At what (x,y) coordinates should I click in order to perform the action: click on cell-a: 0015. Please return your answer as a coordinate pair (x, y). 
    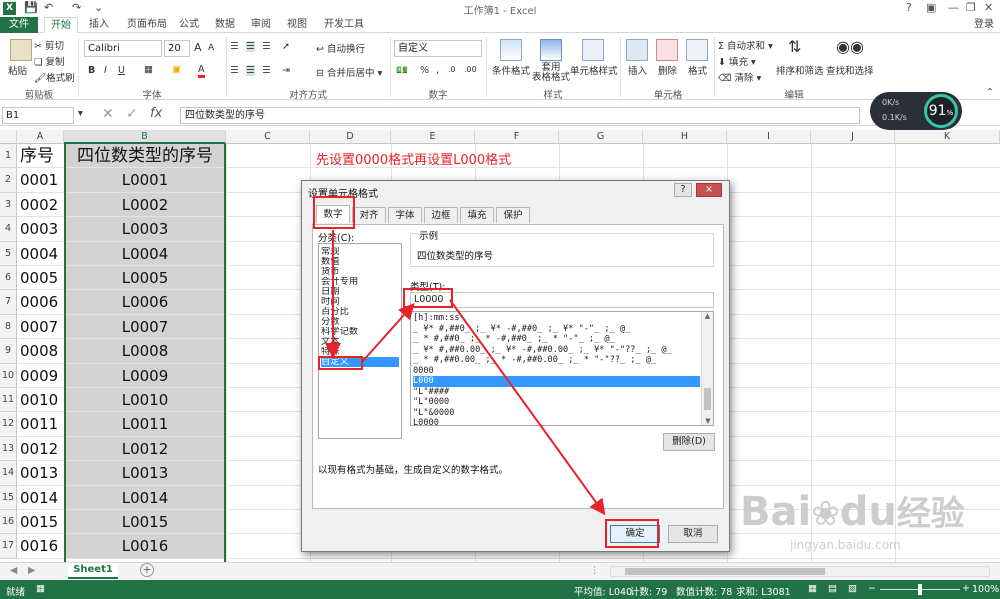
    Looking at the image, I should click on (41, 521).